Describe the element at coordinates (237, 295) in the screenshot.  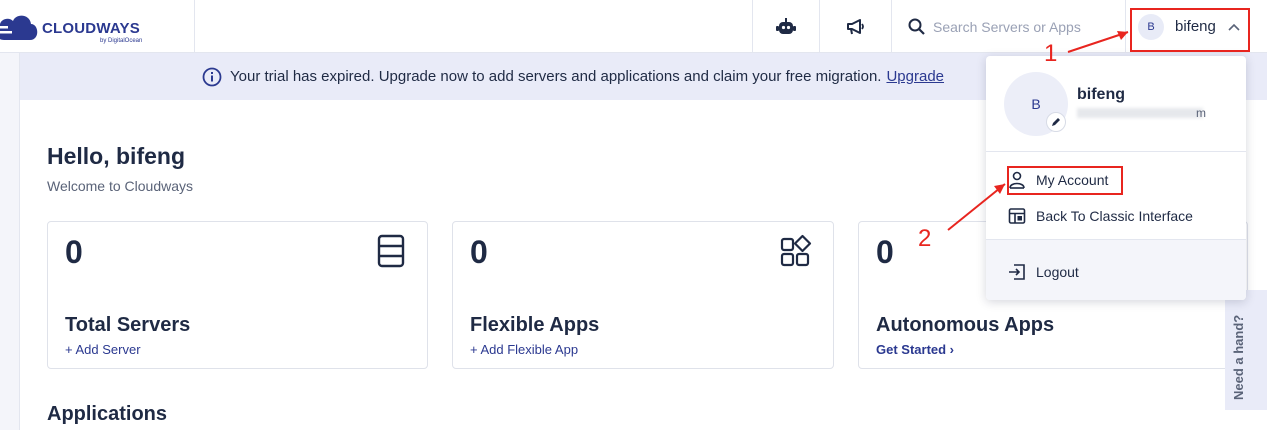
I see `card-total-servers: 0 Total Servers + Add Server` at that location.